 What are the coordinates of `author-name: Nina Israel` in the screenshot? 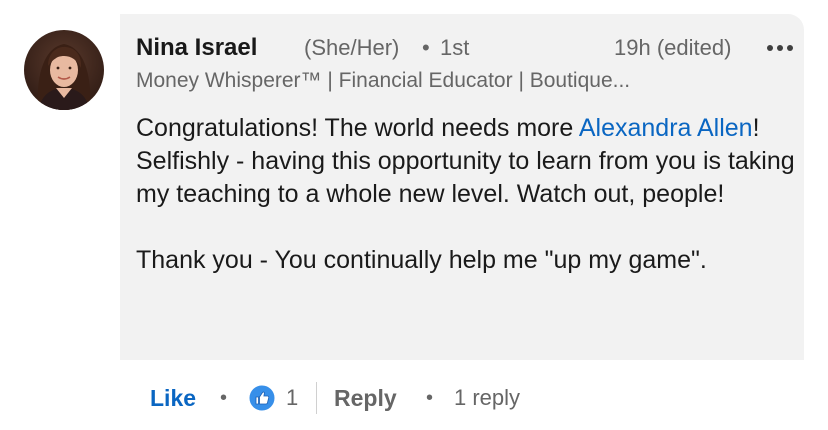 It's located at (196, 48).